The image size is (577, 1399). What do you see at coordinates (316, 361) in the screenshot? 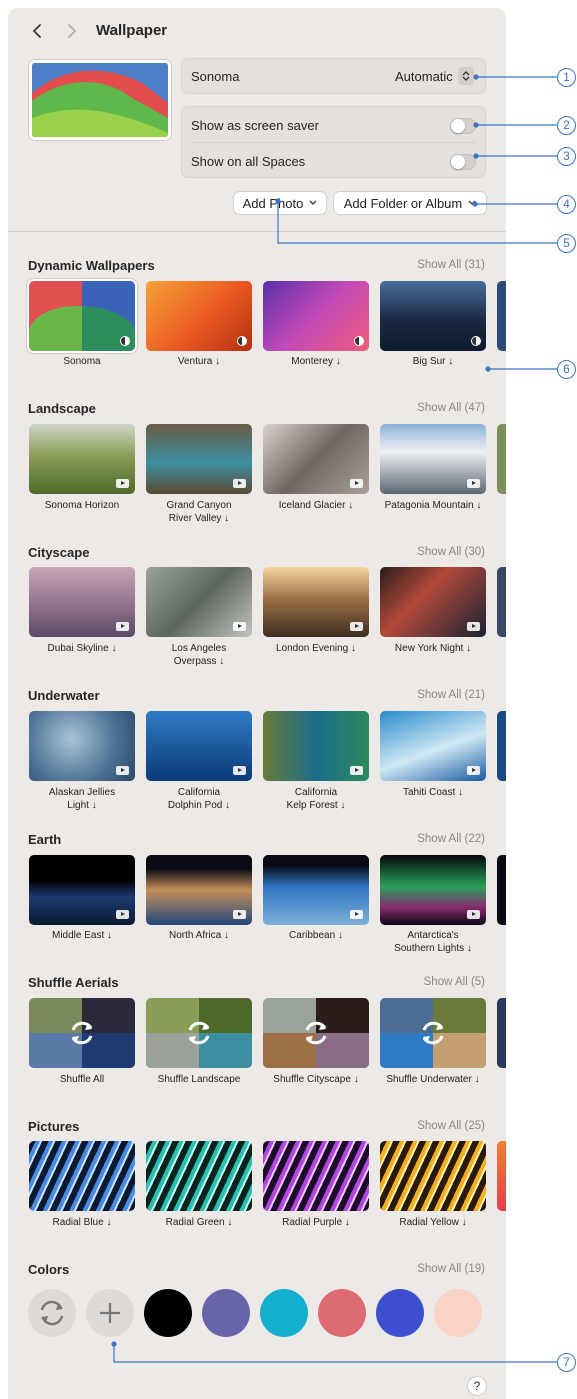
I see `caption-monterey: Monterey ↓` at bounding box center [316, 361].